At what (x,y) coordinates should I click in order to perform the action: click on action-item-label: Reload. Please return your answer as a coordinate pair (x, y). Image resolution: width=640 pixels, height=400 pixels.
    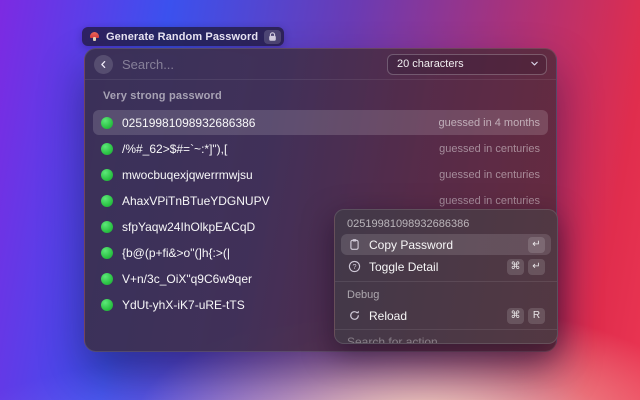
    Looking at the image, I should click on (388, 315).